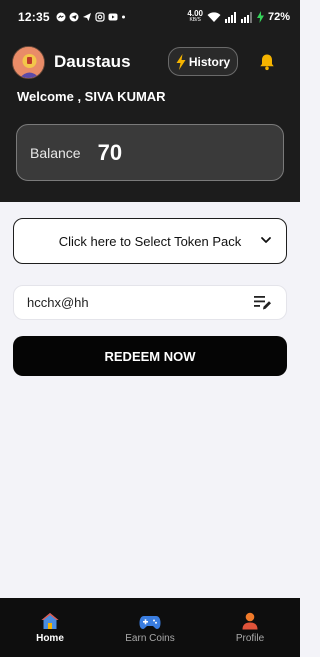 The height and width of the screenshot is (657, 320). I want to click on notification-icons, so click(91, 17).